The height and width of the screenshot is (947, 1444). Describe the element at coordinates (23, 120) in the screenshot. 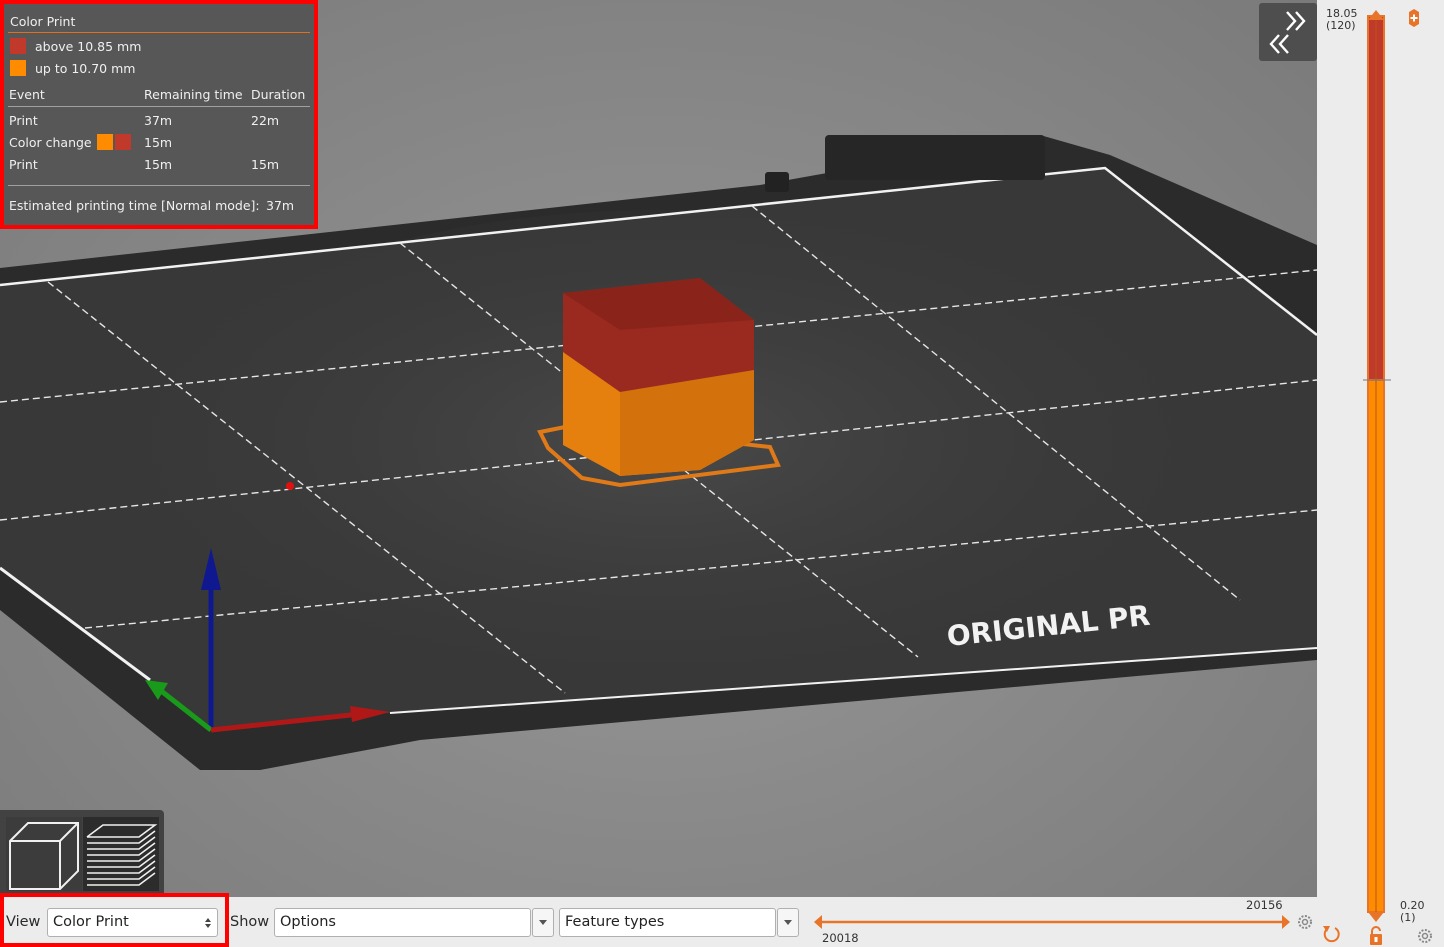

I see `event-row-1-event: Print` at that location.